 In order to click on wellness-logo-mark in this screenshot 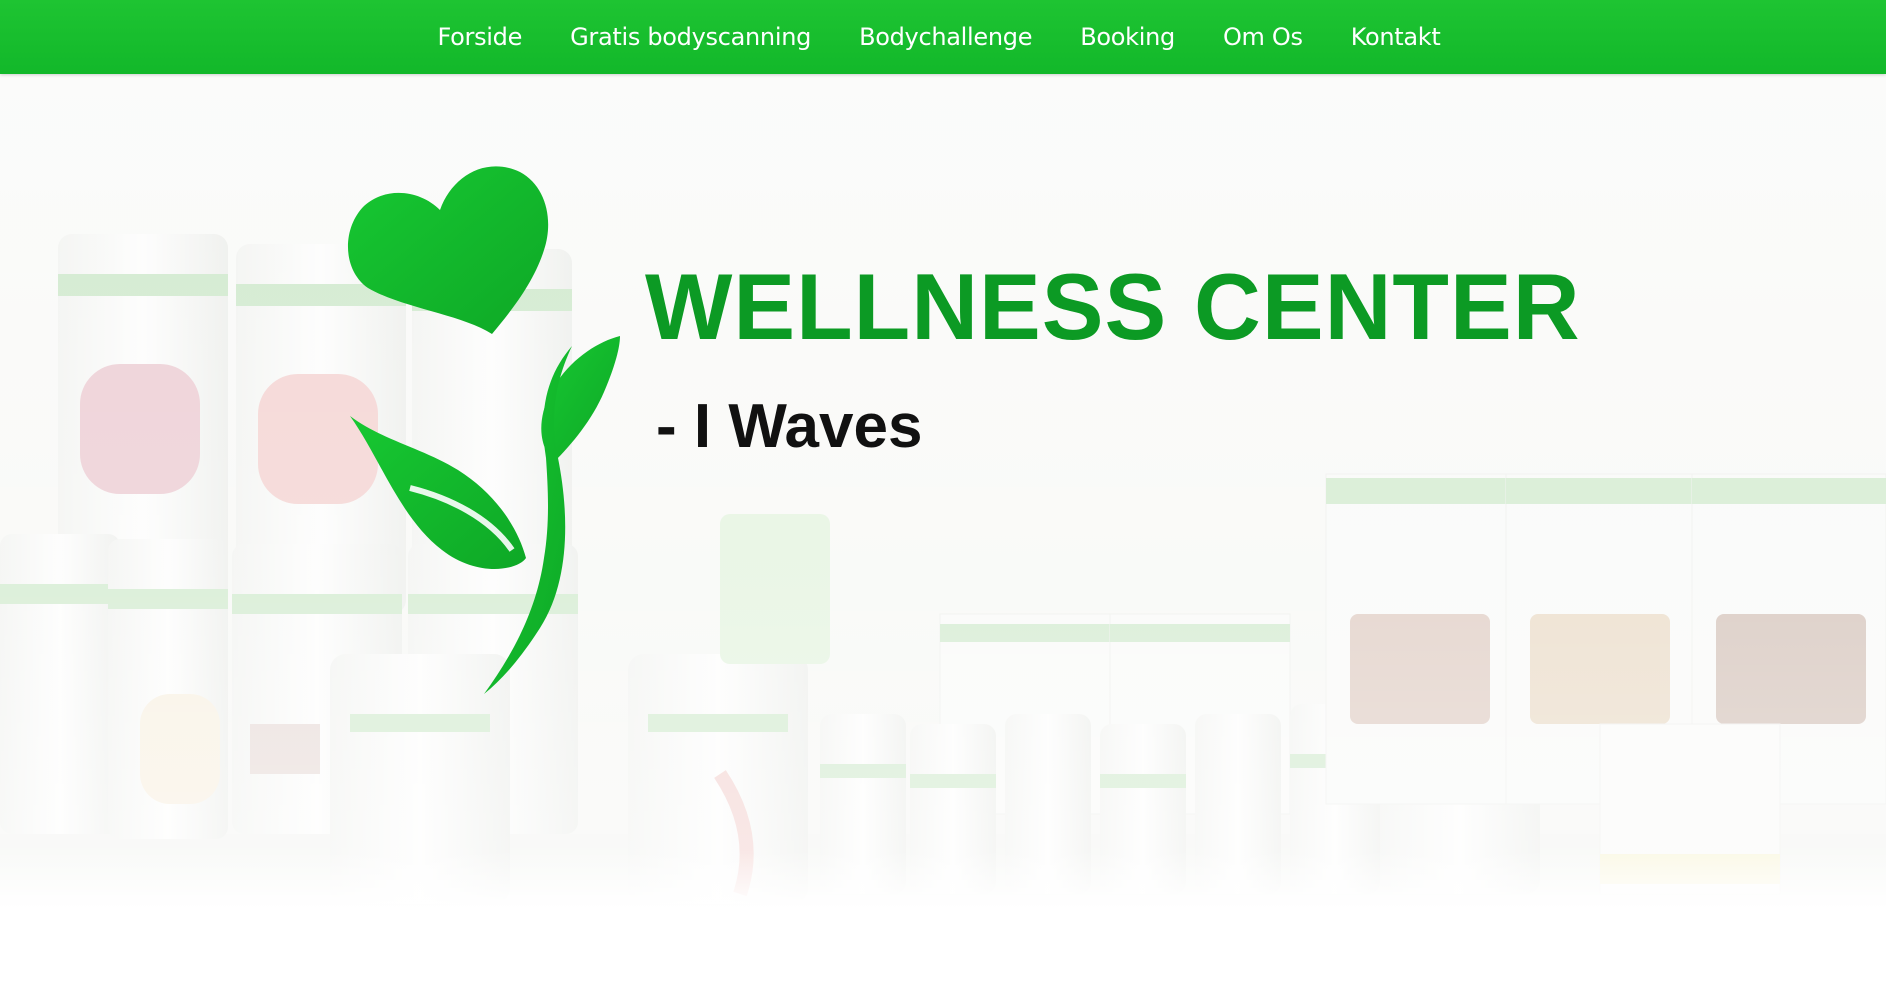, I will do `click(483, 430)`.